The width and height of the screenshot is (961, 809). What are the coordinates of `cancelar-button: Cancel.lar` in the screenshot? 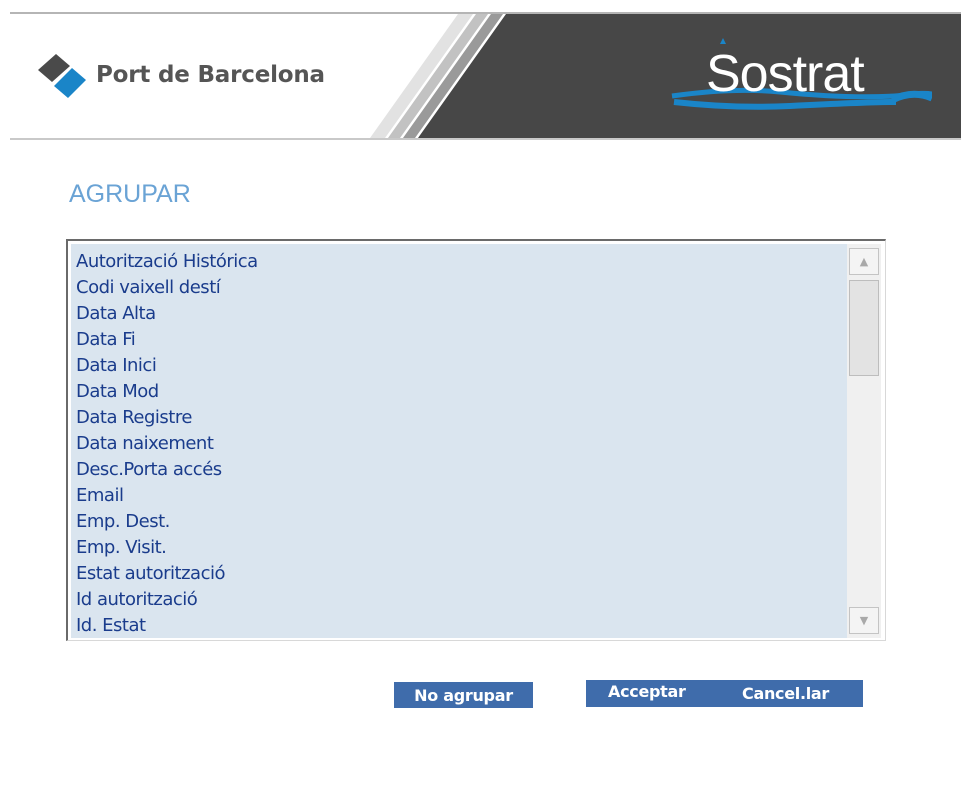 It's located at (785, 694).